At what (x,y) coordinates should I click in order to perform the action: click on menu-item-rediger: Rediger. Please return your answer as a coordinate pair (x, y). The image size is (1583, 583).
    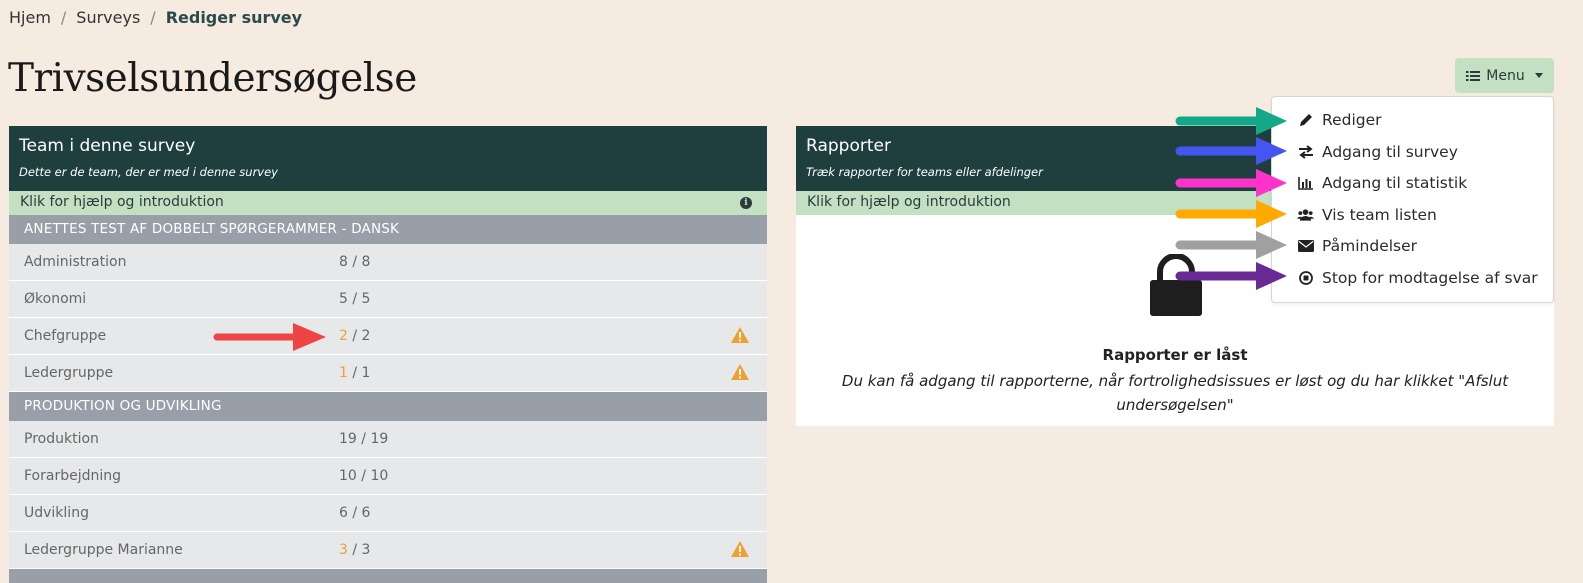
    Looking at the image, I should click on (1339, 120).